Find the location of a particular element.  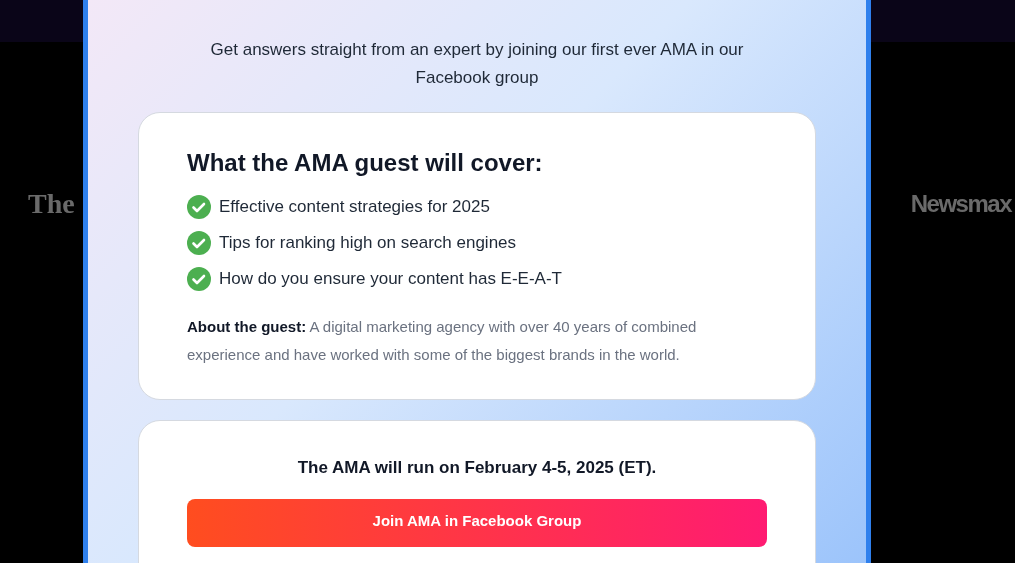

join-button: Join AMA in Facebook Group is located at coordinates (477, 522).